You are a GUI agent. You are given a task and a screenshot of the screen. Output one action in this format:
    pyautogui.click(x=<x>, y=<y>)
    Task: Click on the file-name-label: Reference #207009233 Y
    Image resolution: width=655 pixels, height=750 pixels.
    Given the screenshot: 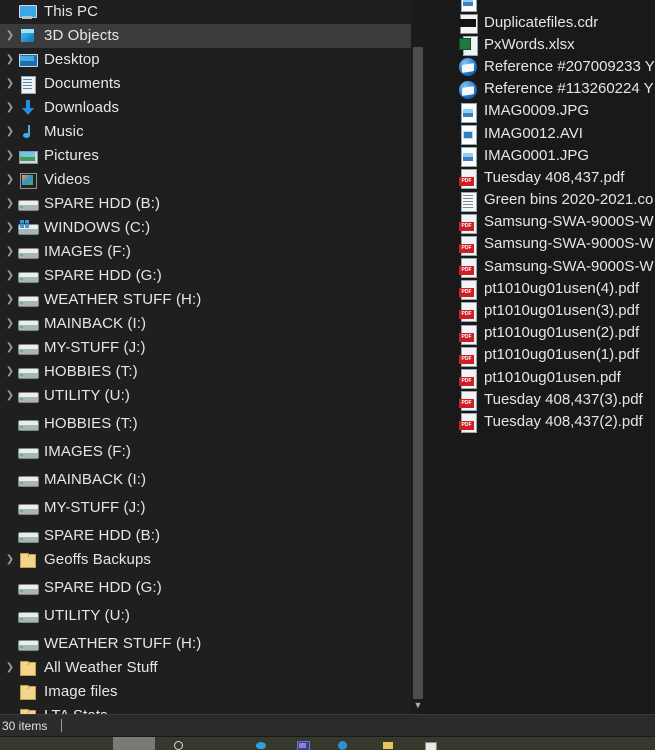 What is the action you would take?
    pyautogui.click(x=569, y=66)
    